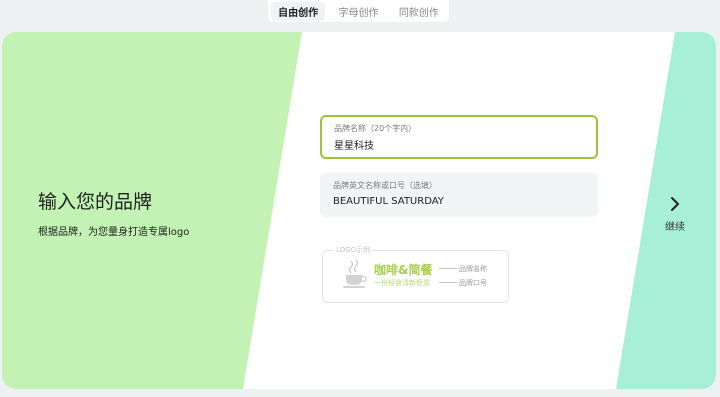  What do you see at coordinates (402, 283) in the screenshot?
I see `logo-example-slogan: 一份轻食清新惬意` at bounding box center [402, 283].